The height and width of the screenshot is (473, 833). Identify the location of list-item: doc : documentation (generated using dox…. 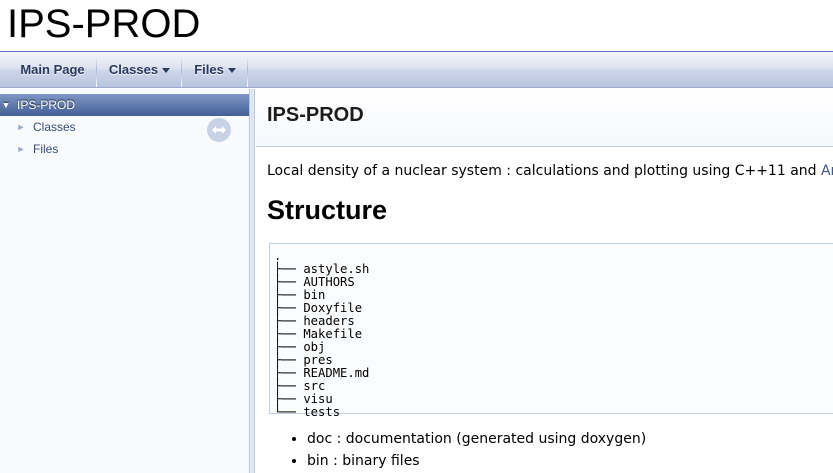
(476, 439).